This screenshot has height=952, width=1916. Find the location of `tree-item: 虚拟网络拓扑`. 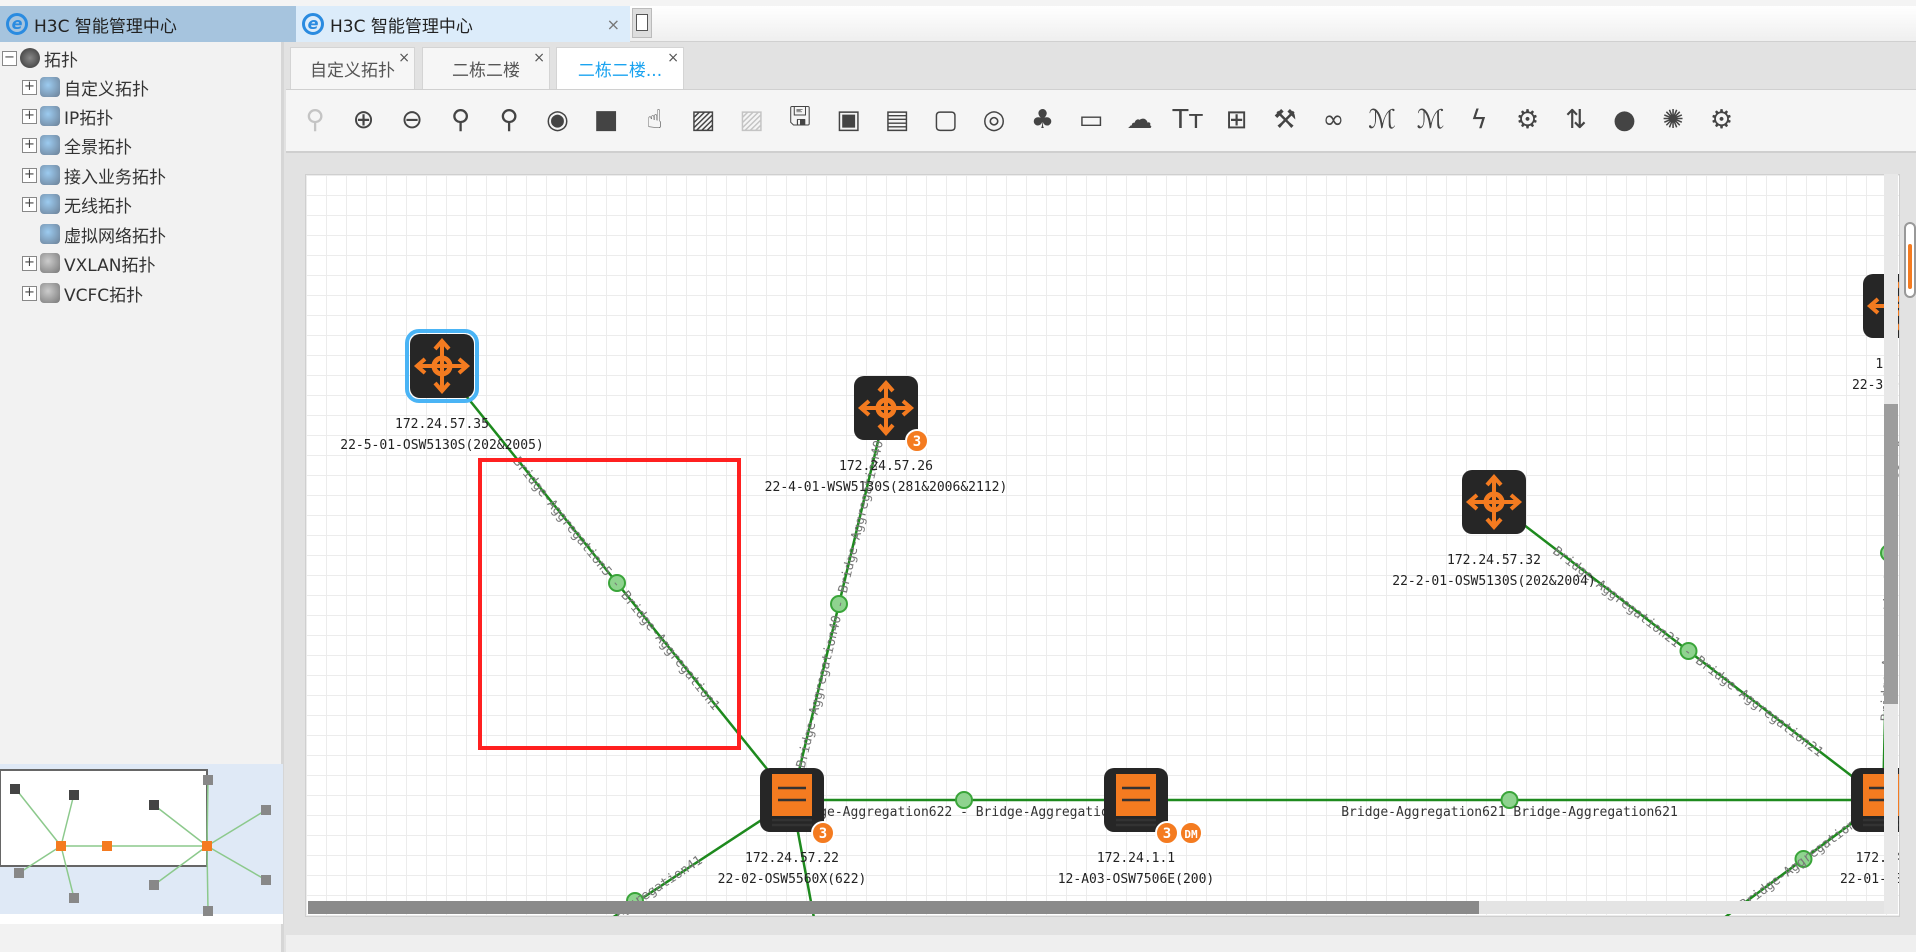

tree-item: 虚拟网络拓扑 is located at coordinates (94, 234).